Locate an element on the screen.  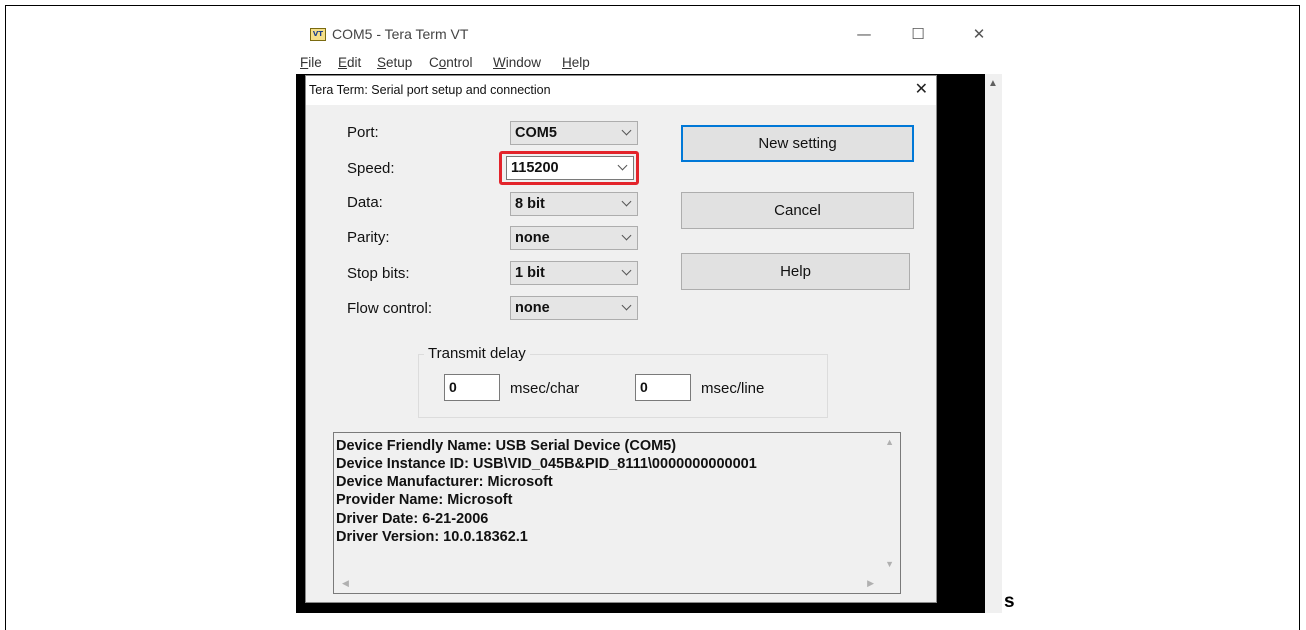
menu-window-label: indow is located at coordinates (523, 62).